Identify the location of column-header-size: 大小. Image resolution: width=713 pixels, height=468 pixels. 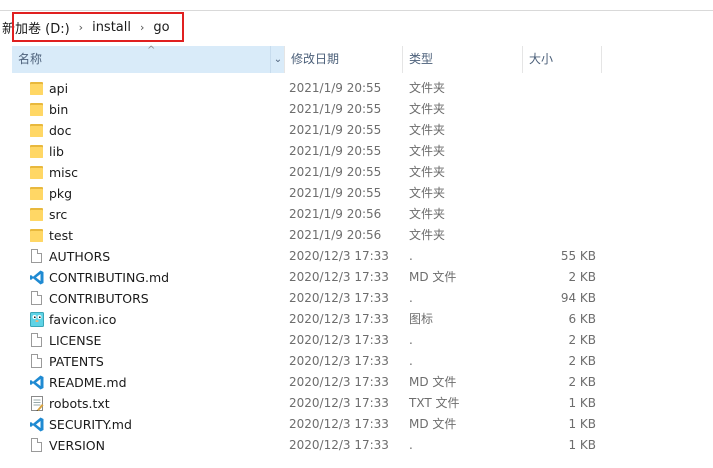
(562, 59).